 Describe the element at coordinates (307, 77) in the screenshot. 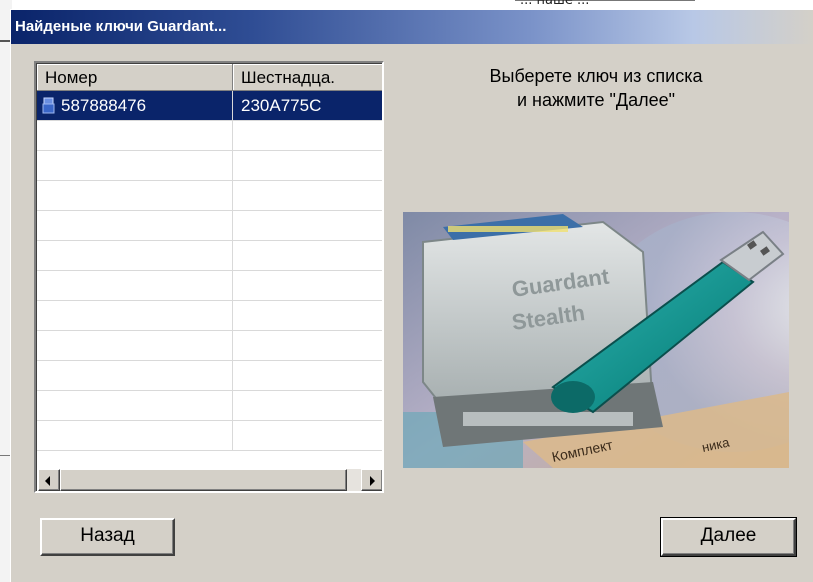

I see `column-header-hex: Шестнадца.` at that location.